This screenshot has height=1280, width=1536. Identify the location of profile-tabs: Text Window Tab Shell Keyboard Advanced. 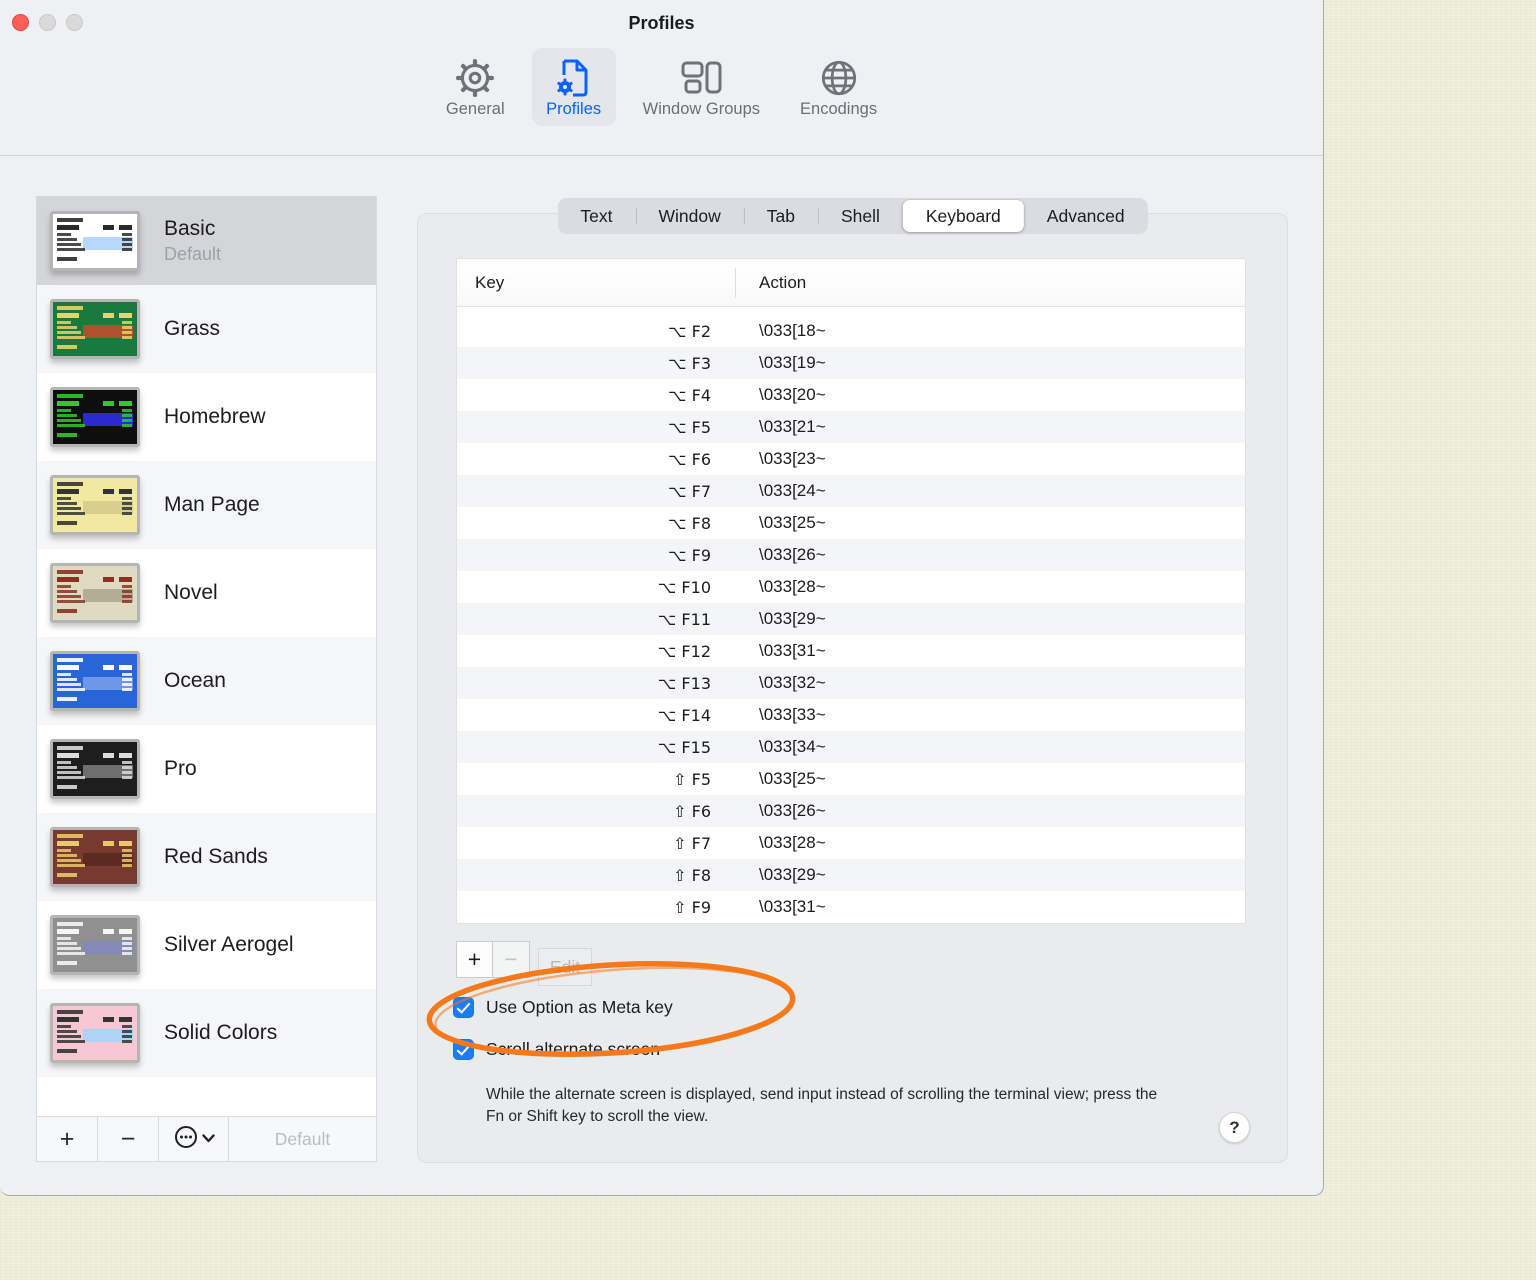
(852, 216).